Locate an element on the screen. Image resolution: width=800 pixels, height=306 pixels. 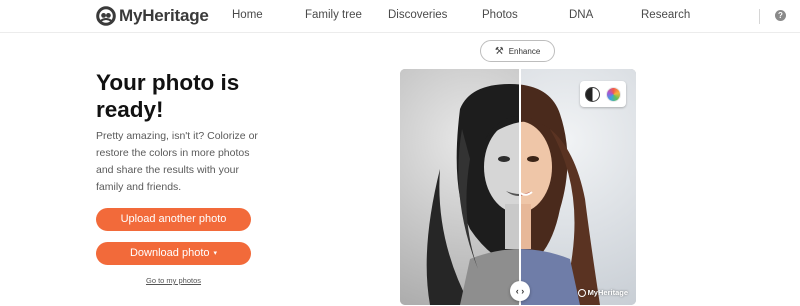
nav-divider is located at coordinates (759, 16).